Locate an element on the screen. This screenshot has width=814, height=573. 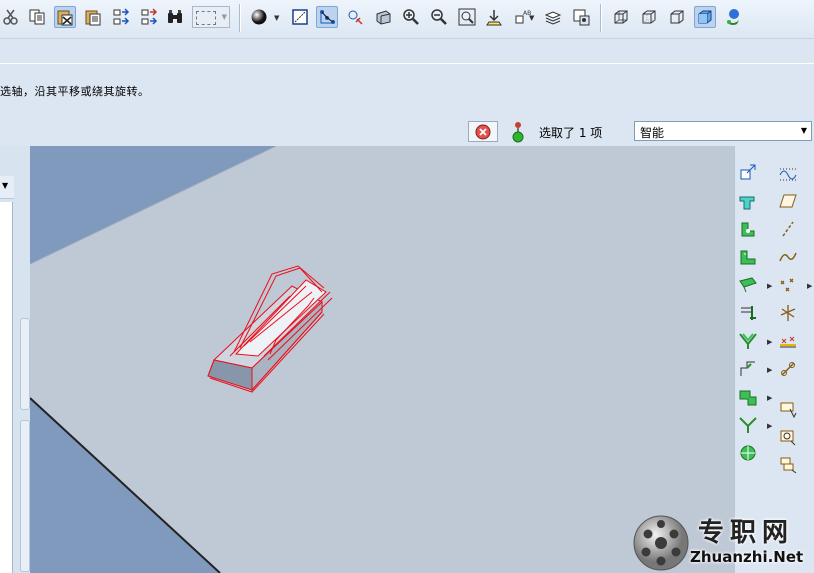
pattern-icon is located at coordinates (788, 465).